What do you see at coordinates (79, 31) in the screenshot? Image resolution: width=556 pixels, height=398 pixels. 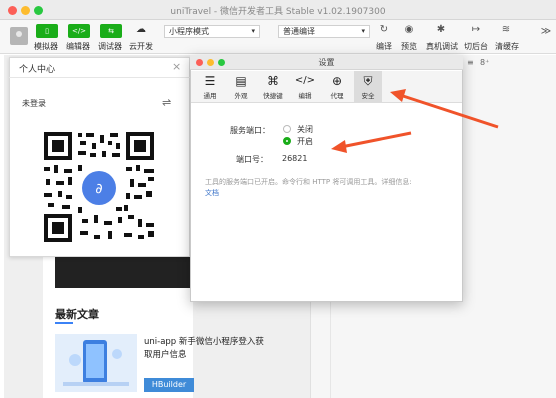 I see `editor-toggle-button: </>` at bounding box center [79, 31].